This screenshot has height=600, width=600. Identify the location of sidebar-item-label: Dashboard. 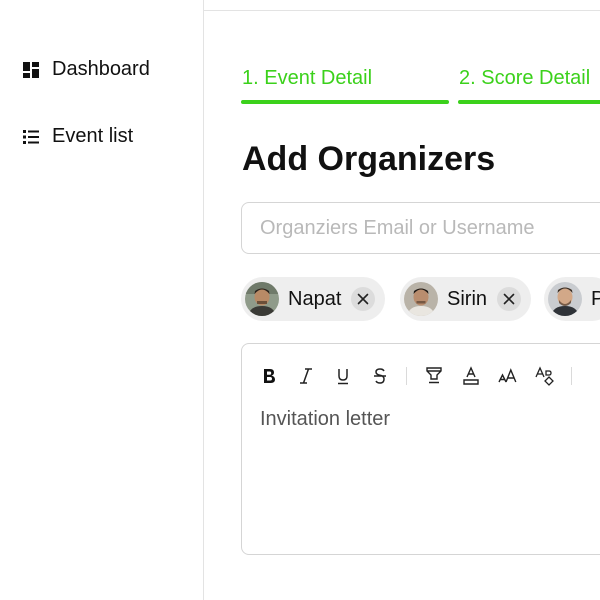
(101, 69).